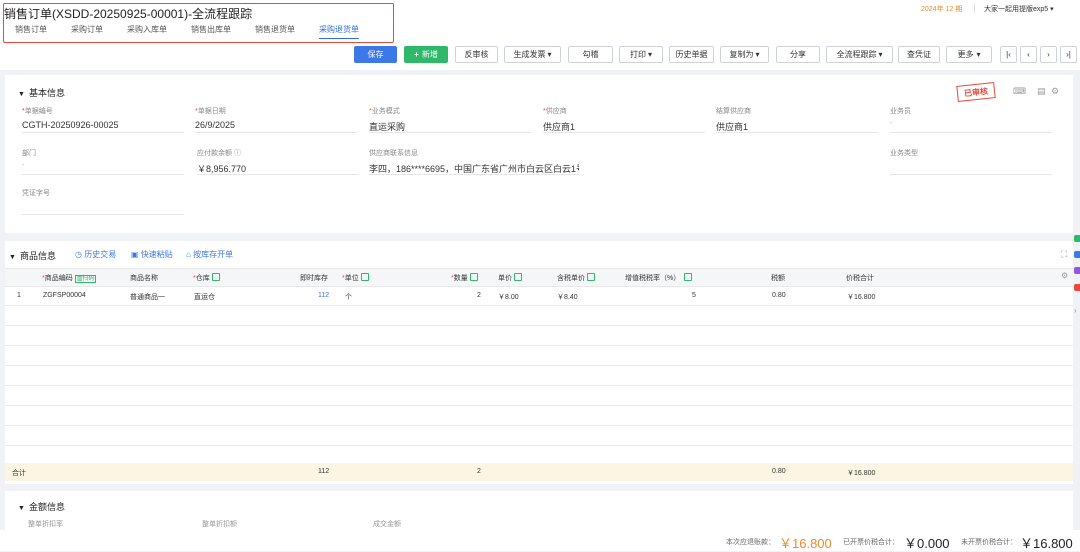 The height and width of the screenshot is (552, 1080). I want to click on contact-label: 供应商联系信息, so click(393, 153).